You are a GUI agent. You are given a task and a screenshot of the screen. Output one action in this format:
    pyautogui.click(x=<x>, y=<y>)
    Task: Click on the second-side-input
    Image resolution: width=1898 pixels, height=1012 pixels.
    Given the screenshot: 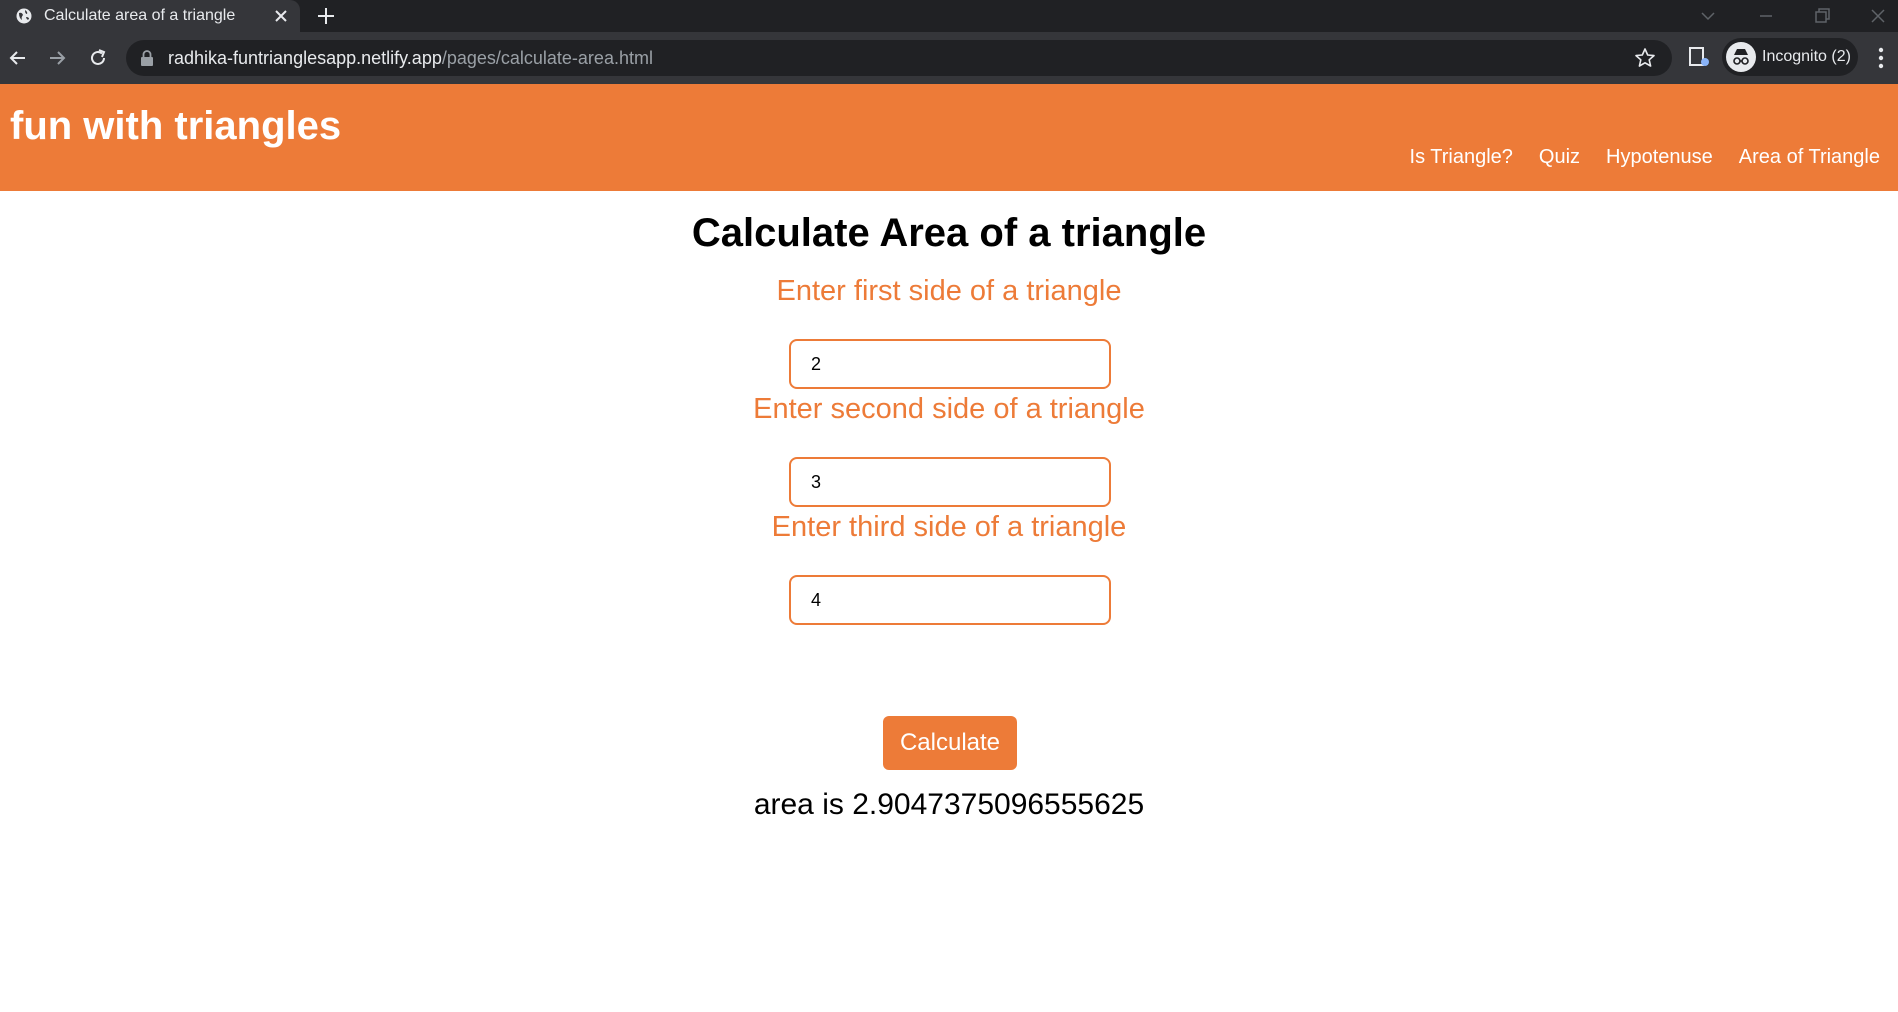 What is the action you would take?
    pyautogui.click(x=950, y=482)
    